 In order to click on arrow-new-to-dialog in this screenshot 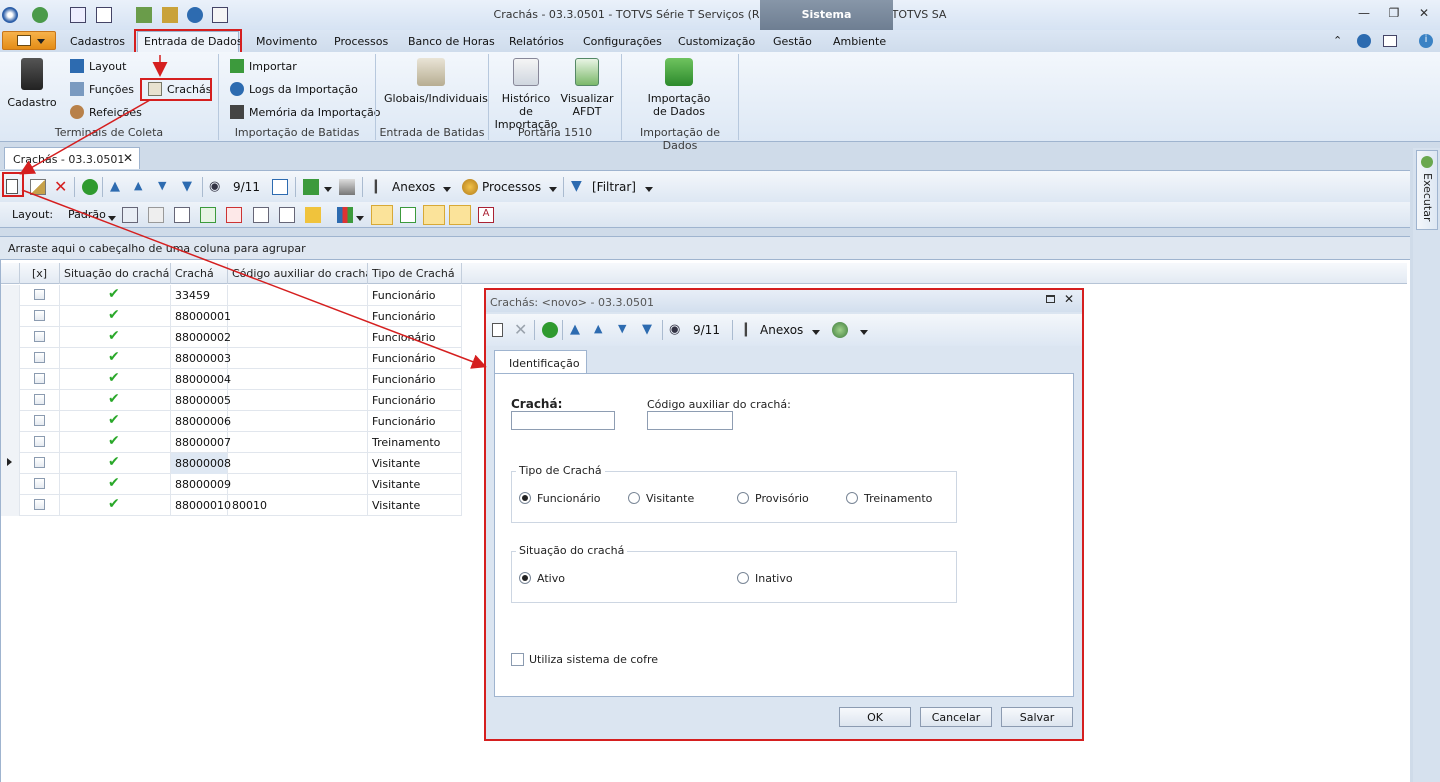, I will do `click(254, 279)`.